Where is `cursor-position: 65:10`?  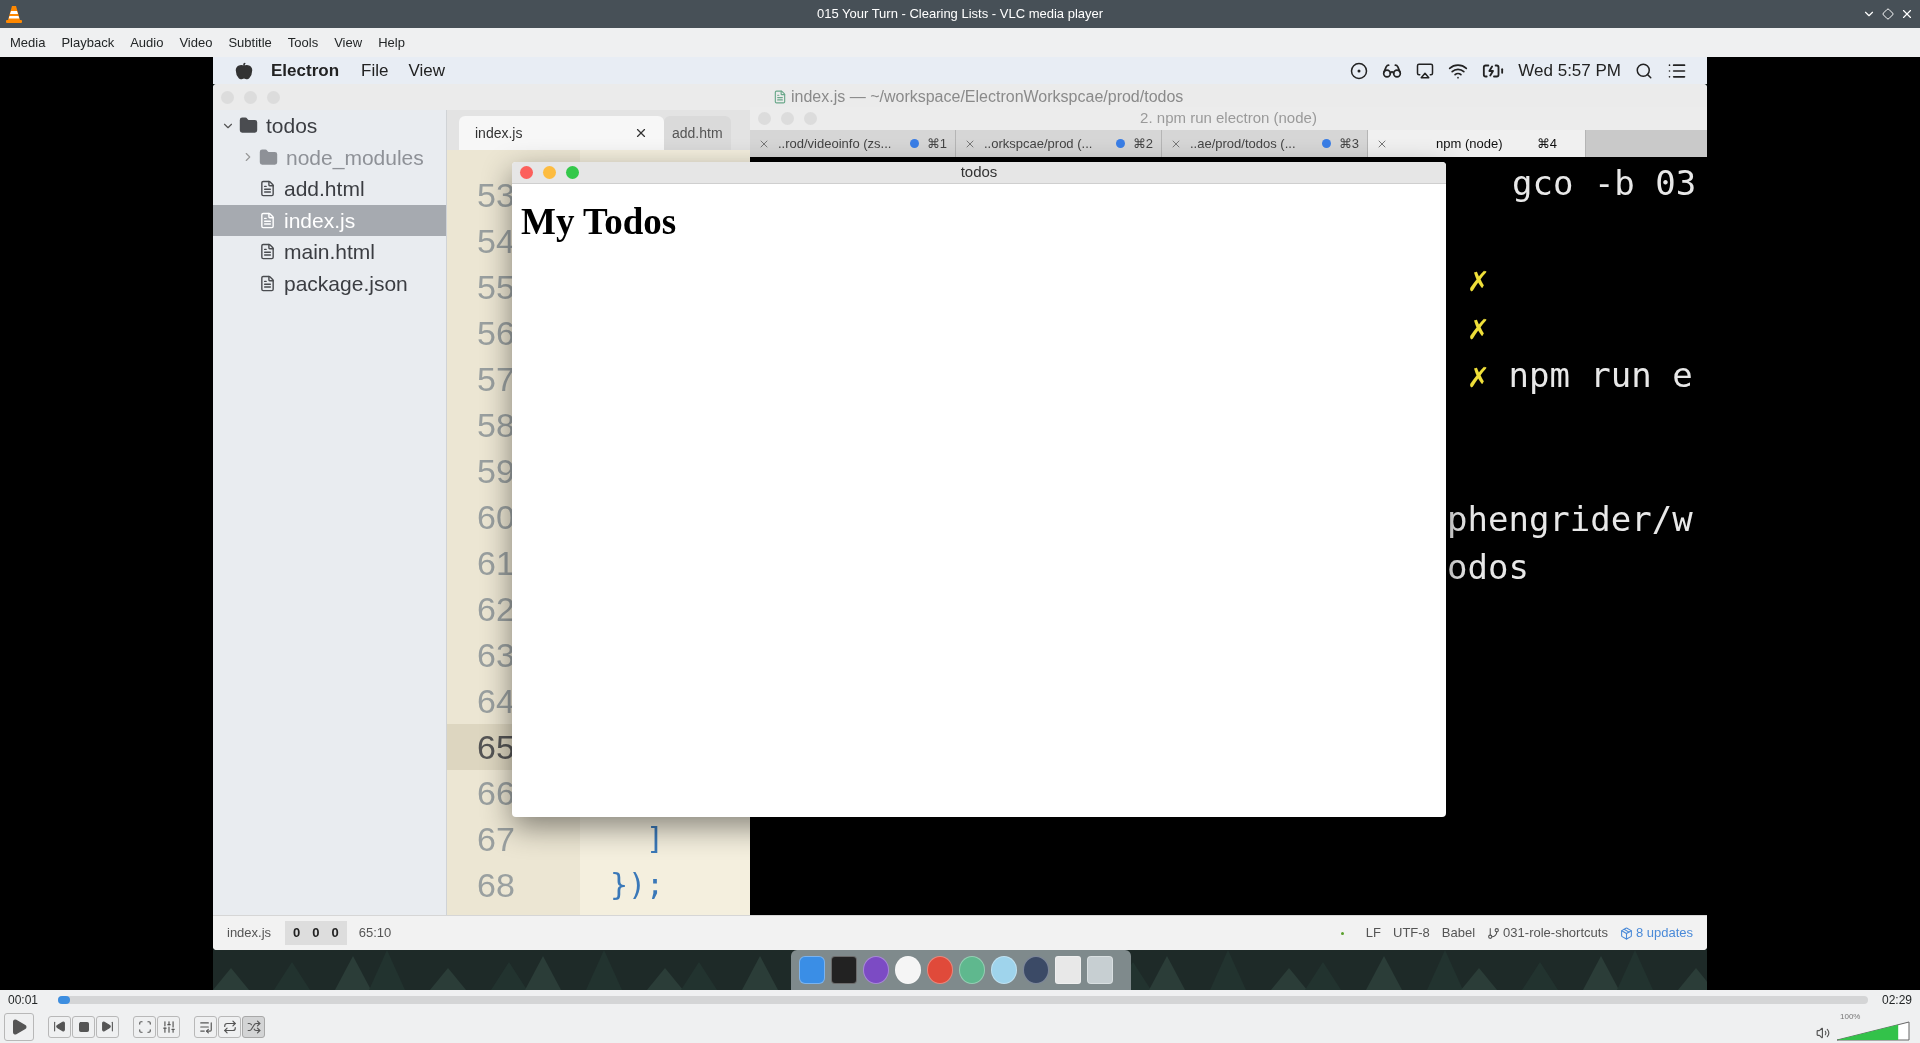 cursor-position: 65:10 is located at coordinates (375, 933).